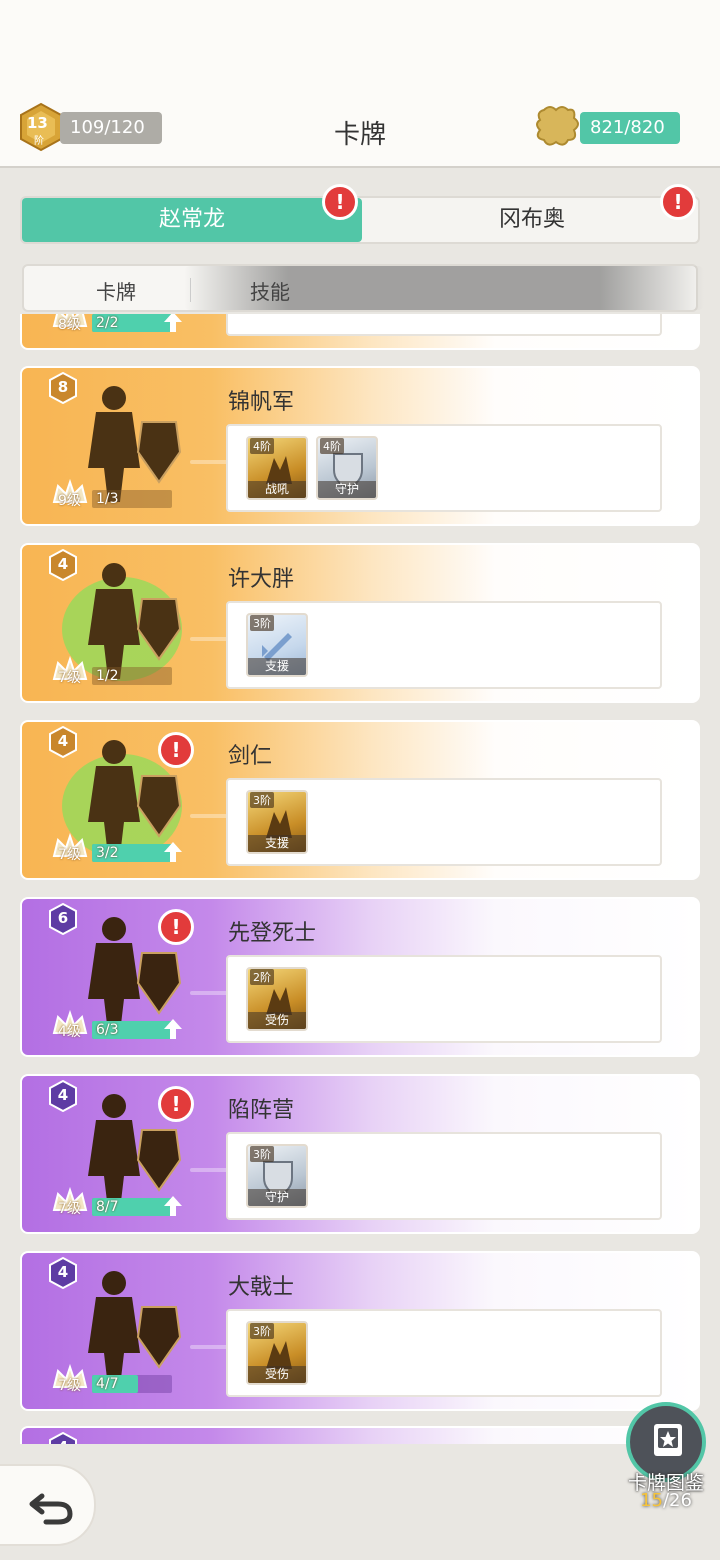 This screenshot has height=1560, width=720. What do you see at coordinates (132, 499) in the screenshot?
I see `card-progress: 1/3` at bounding box center [132, 499].